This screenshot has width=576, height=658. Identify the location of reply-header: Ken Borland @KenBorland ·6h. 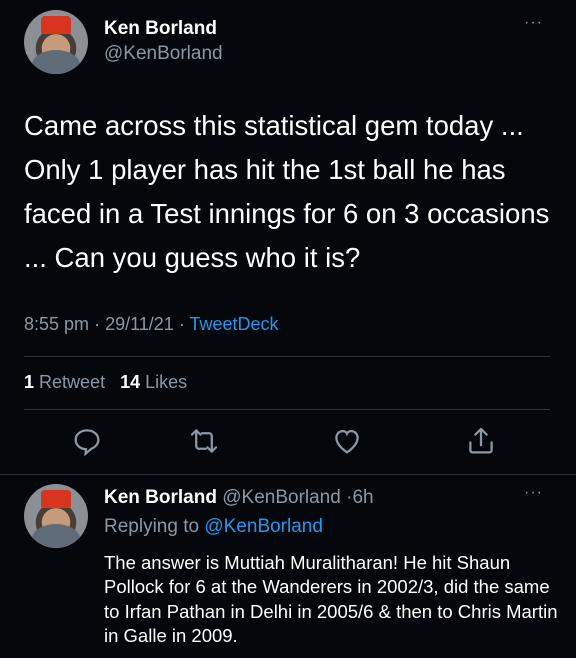
(239, 498).